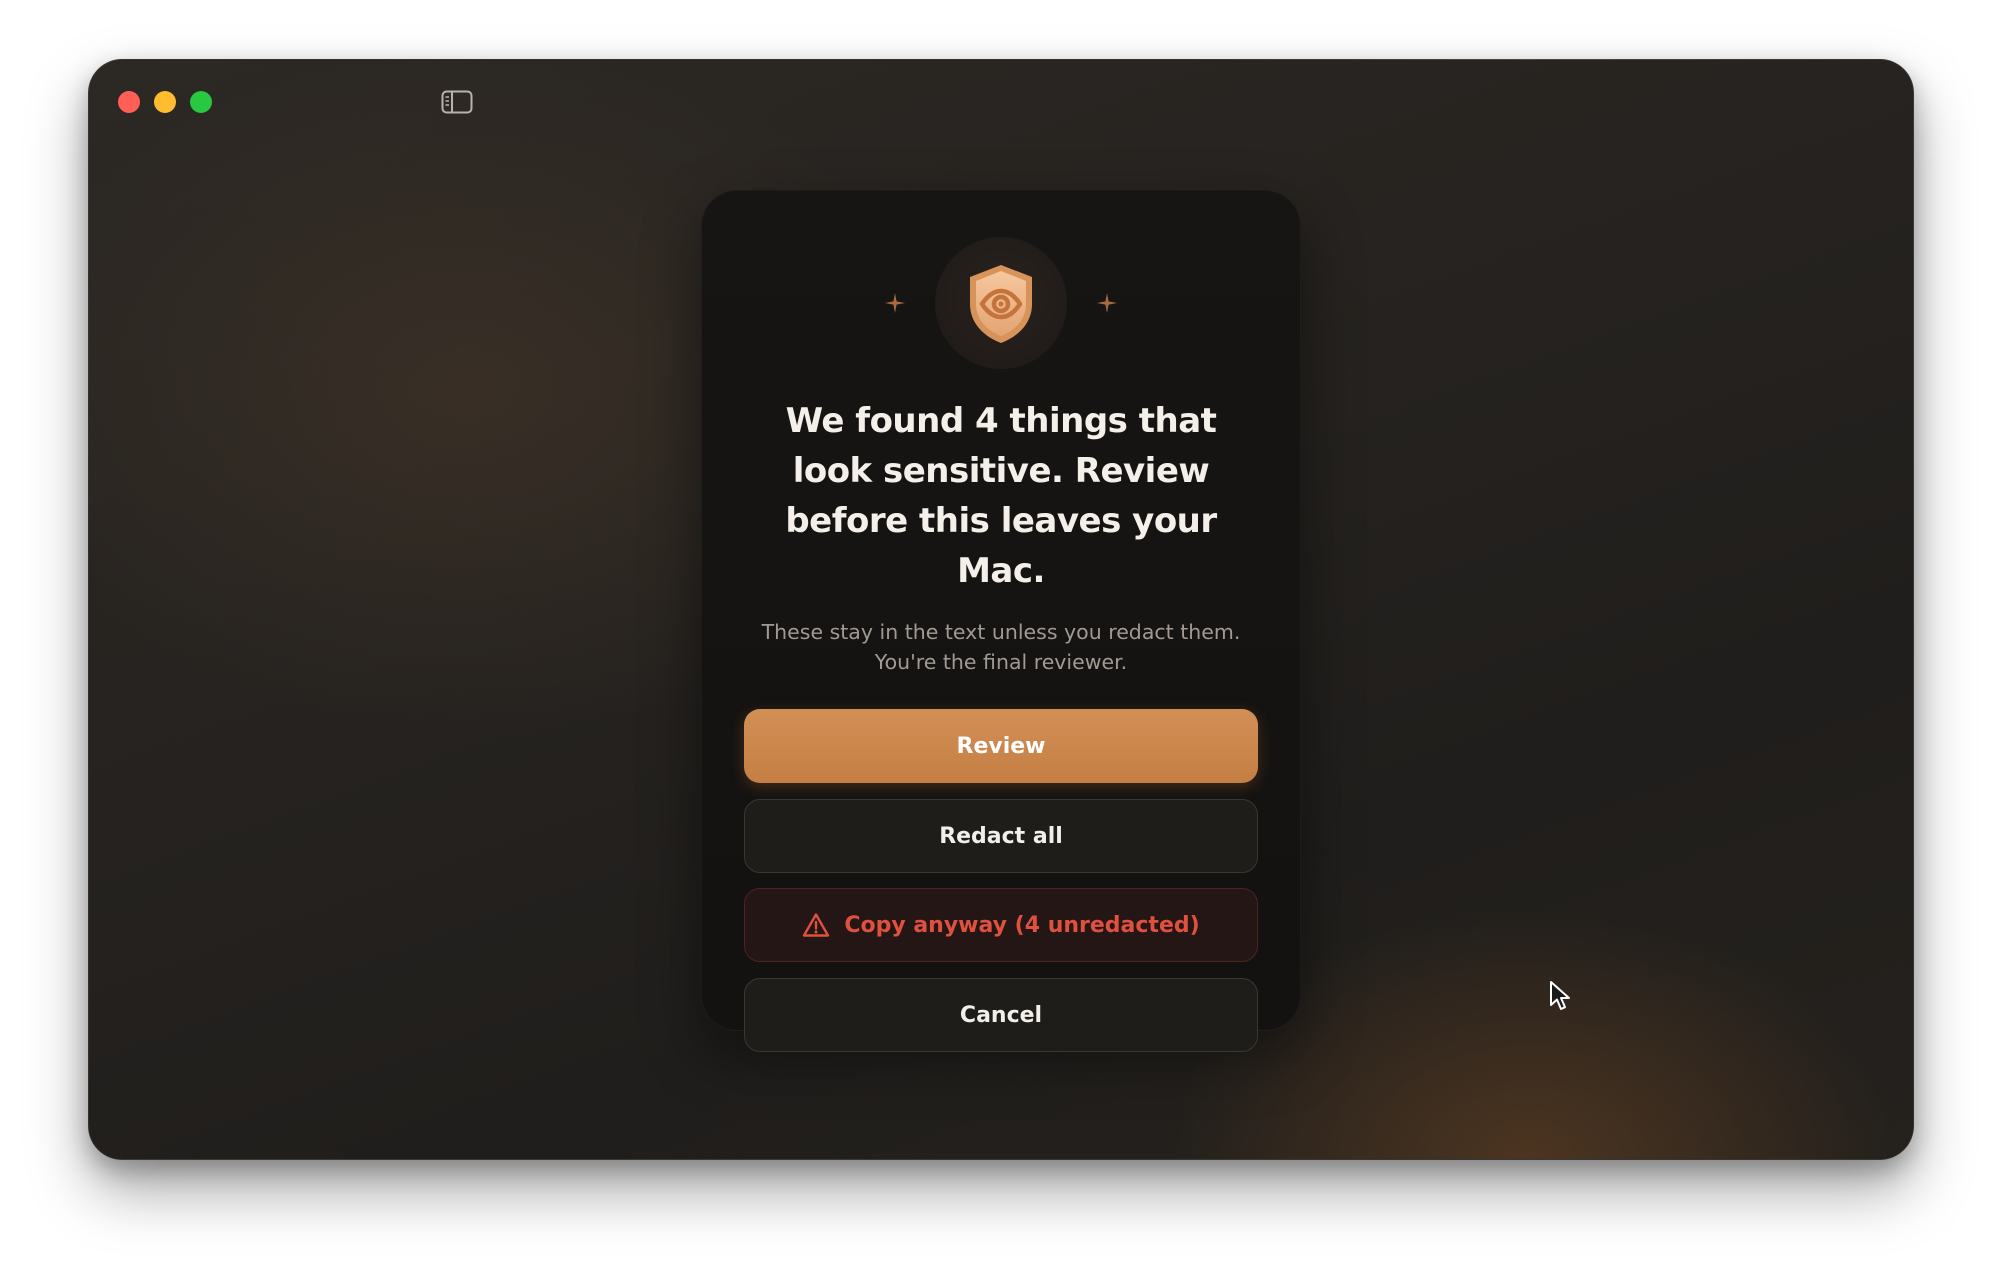 This screenshot has width=2000, height=1275. I want to click on minimize-window-button, so click(165, 102).